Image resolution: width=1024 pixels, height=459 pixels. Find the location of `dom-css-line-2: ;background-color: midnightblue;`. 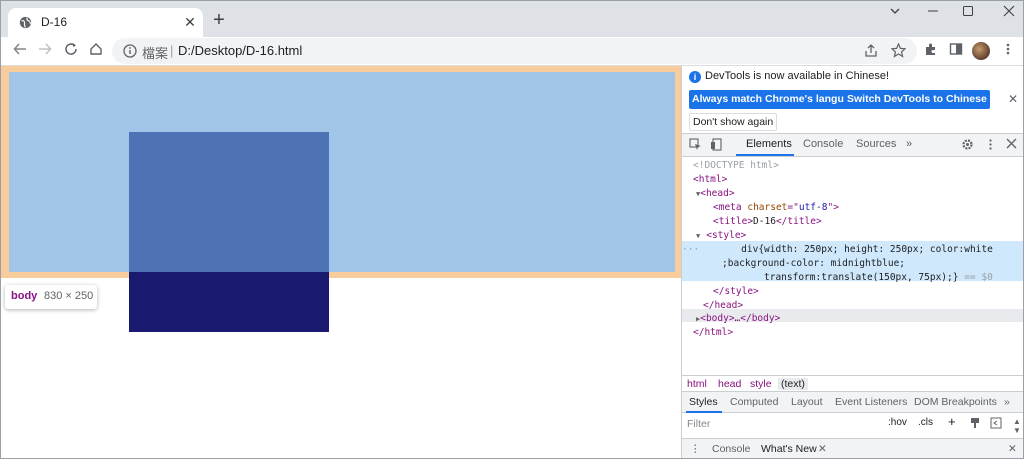

dom-css-line-2: ;background-color: midnightblue; is located at coordinates (852, 264).